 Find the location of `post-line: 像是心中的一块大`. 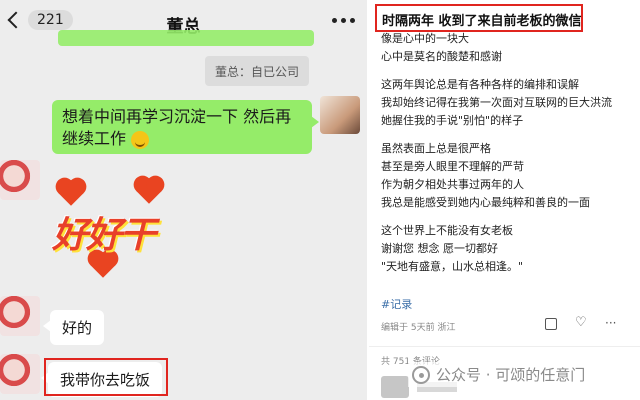

post-line: 像是心中的一块大 is located at coordinates (425, 38).